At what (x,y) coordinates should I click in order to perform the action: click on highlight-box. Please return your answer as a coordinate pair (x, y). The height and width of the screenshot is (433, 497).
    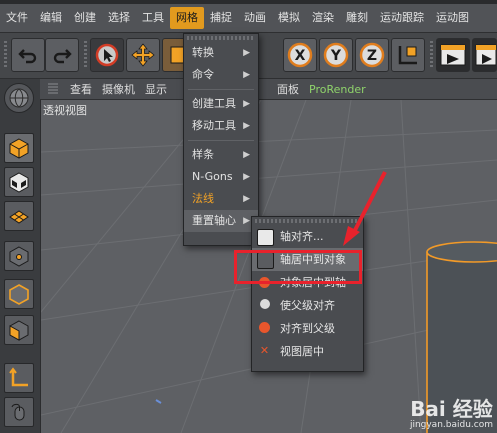
    Looking at the image, I should click on (298, 267).